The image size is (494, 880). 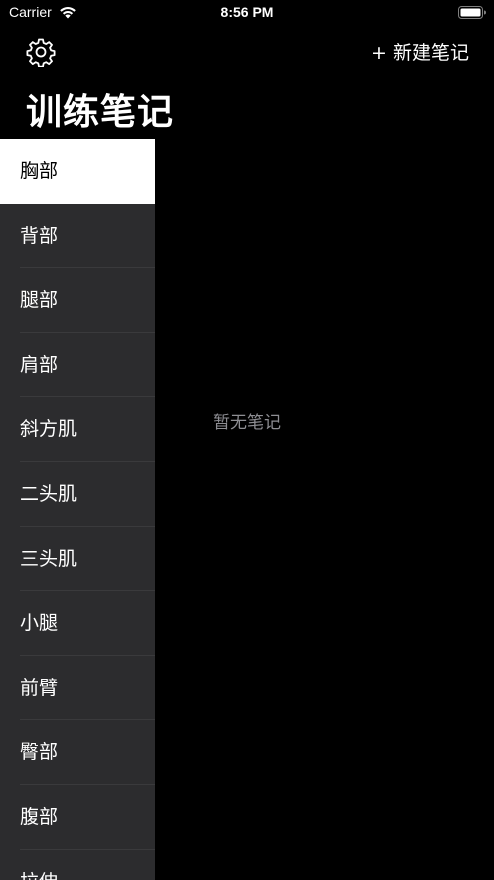 What do you see at coordinates (472, 12) in the screenshot?
I see `battery-icon` at bounding box center [472, 12].